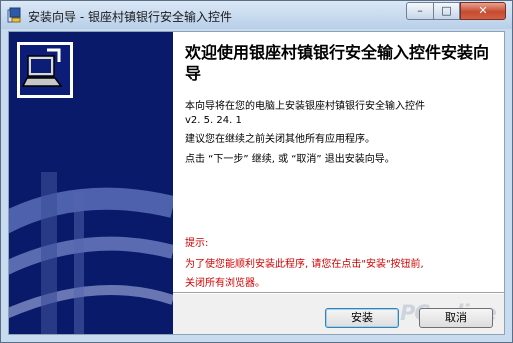 This screenshot has height=343, width=513. I want to click on advice-text: 建议您在继续之前关闭其他所有应用程序。, so click(280, 139).